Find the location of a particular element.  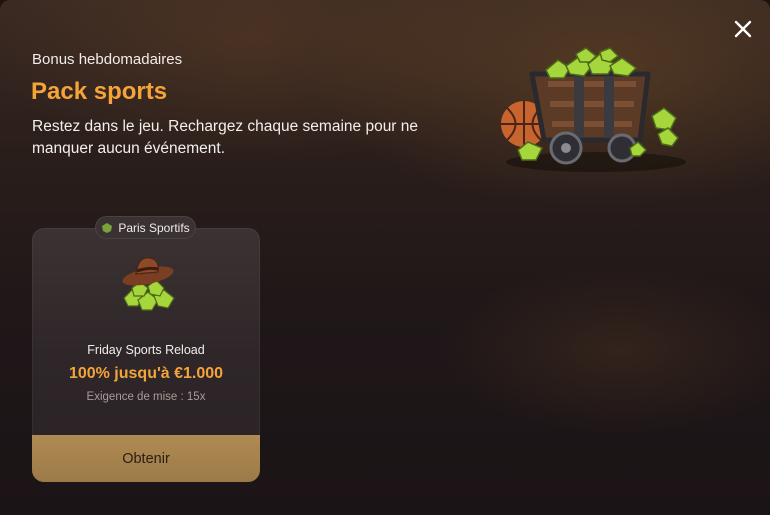

page-title: Pack sports is located at coordinates (99, 91).